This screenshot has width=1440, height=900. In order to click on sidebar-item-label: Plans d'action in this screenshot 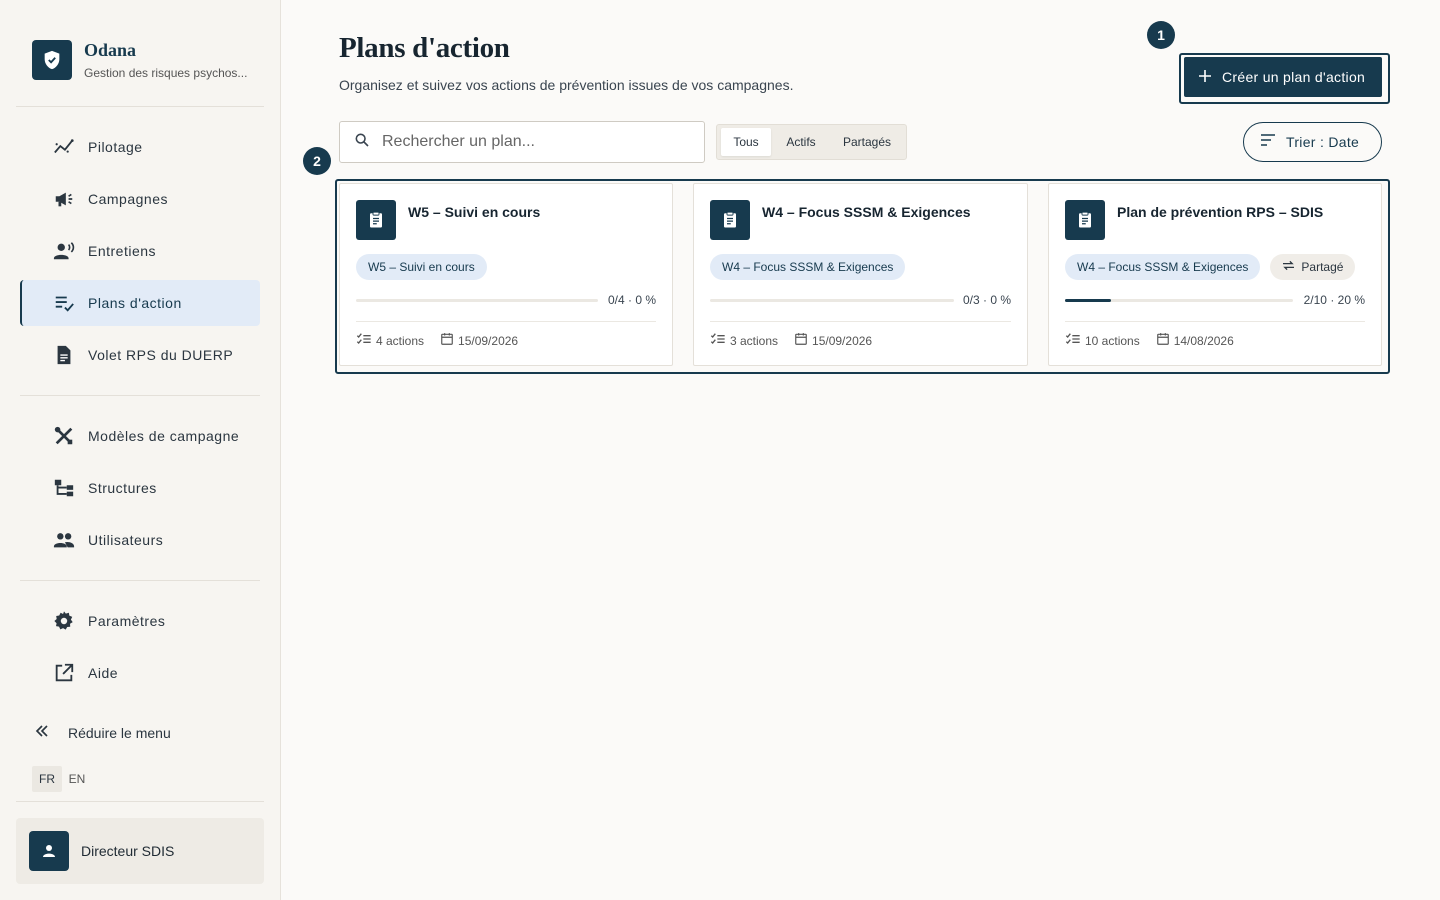, I will do `click(135, 303)`.